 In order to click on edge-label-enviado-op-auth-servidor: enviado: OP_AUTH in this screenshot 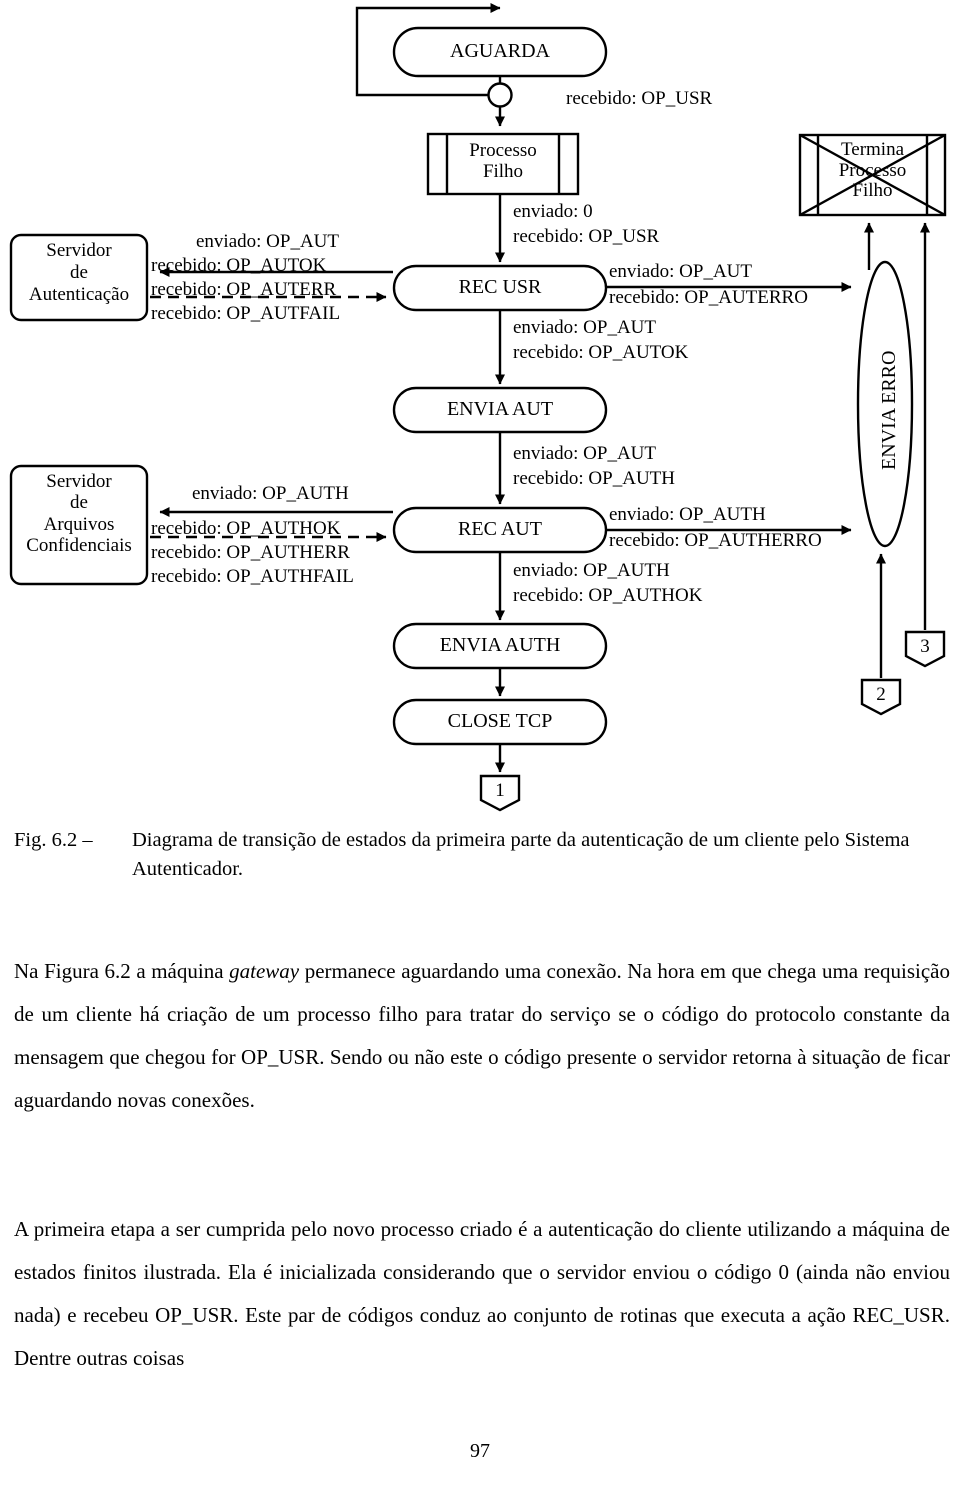, I will do `click(270, 493)`.